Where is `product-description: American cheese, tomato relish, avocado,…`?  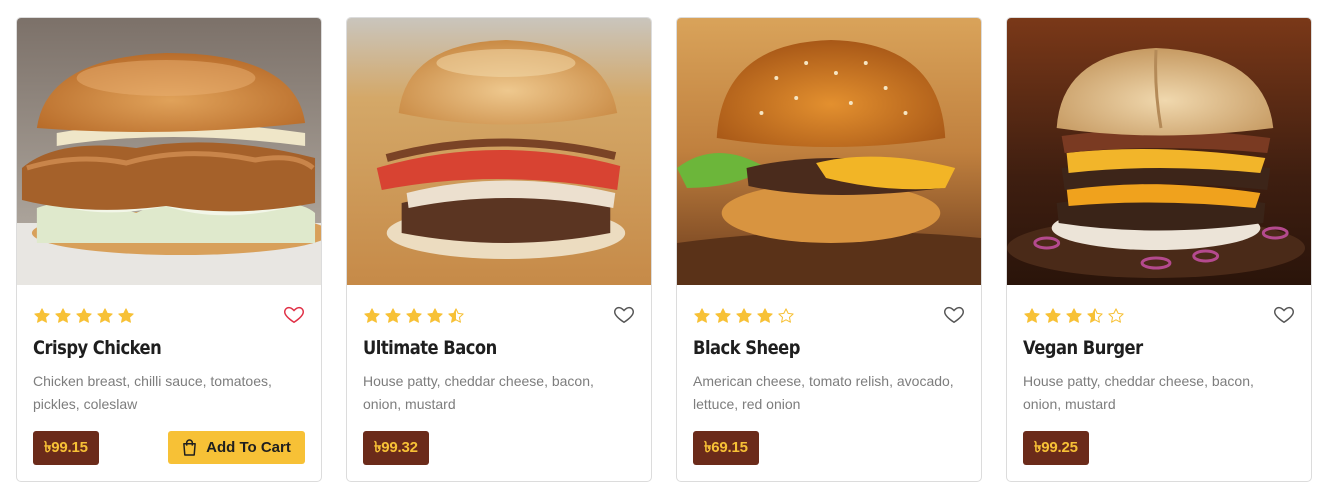 product-description: American cheese, tomato relish, avocado,… is located at coordinates (823, 392).